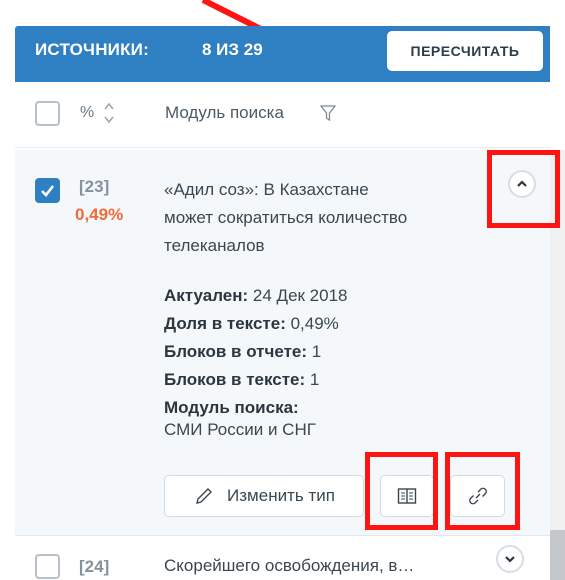 This screenshot has height=580, width=565. Describe the element at coordinates (523, 189) in the screenshot. I see `annotation-box-toggle` at that location.